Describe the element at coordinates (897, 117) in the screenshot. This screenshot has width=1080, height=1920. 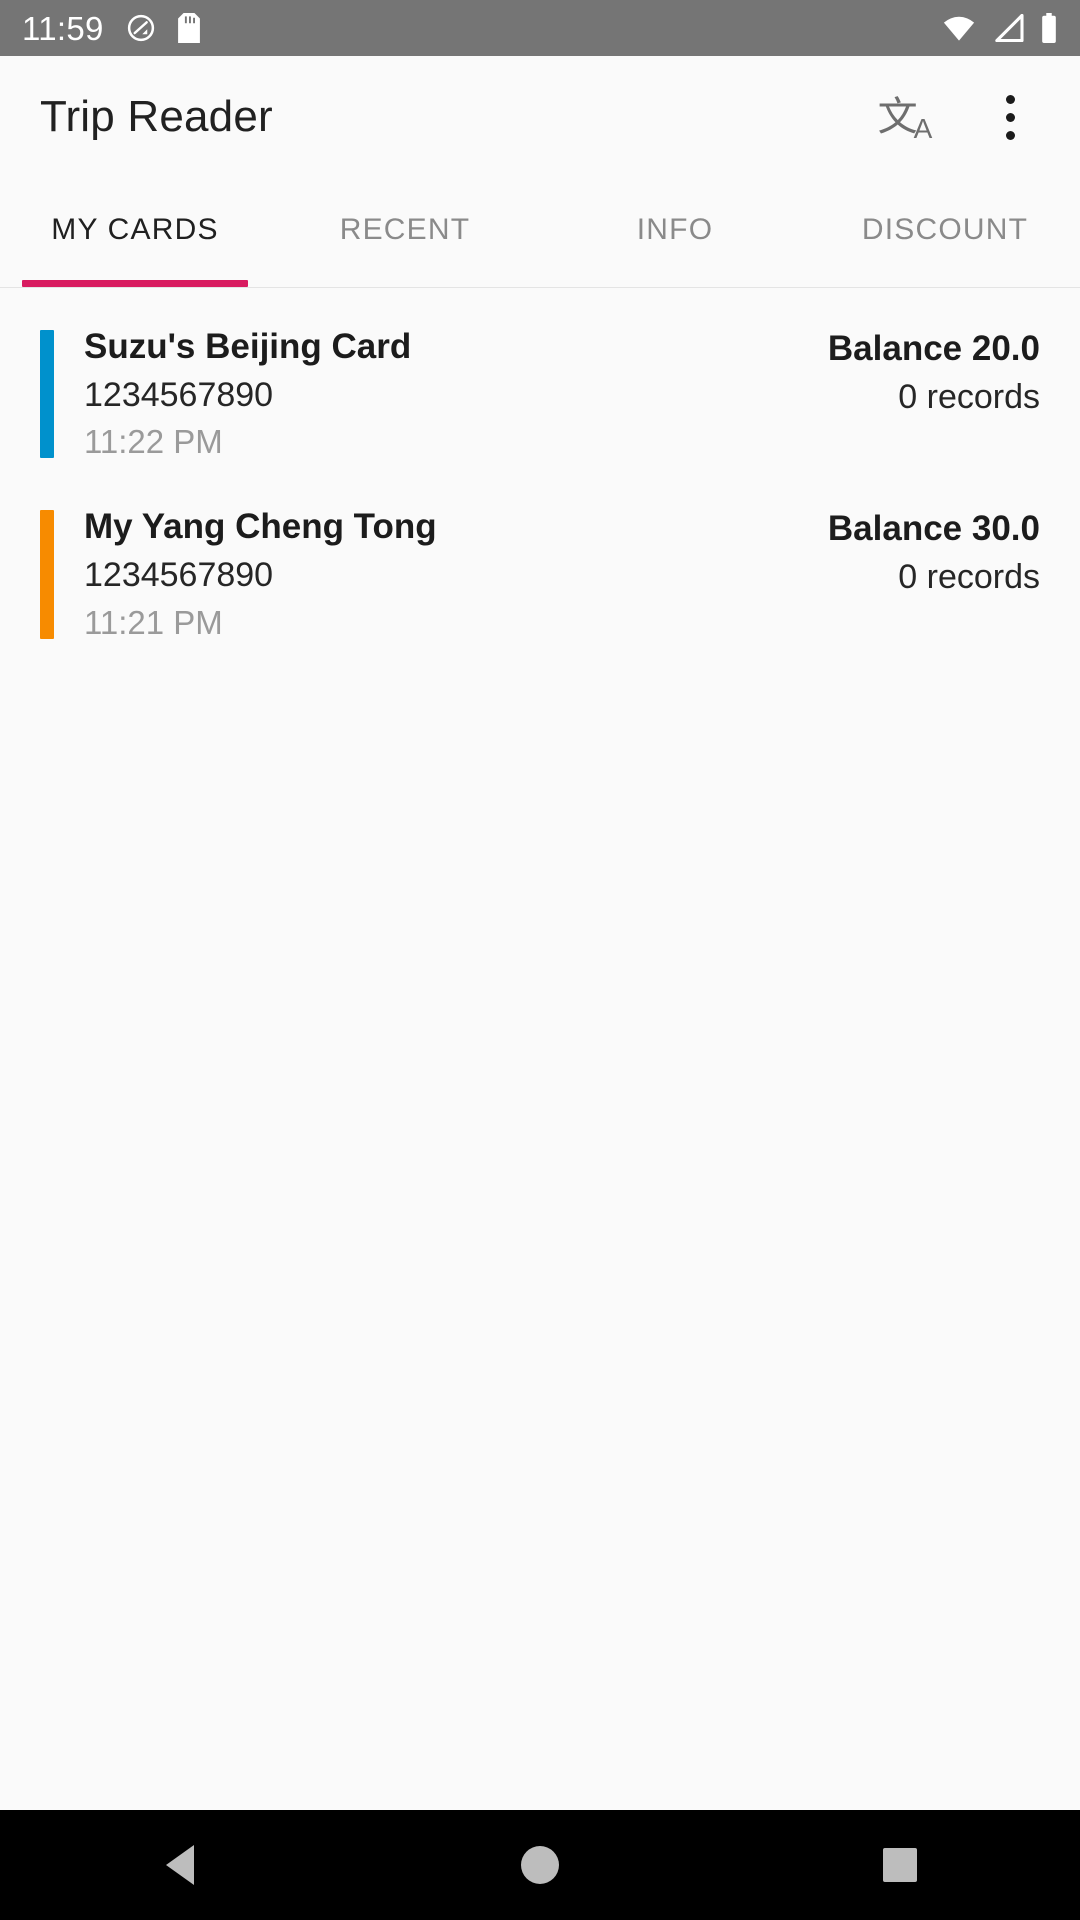
I see `translate-cjk-glyph: 文` at that location.